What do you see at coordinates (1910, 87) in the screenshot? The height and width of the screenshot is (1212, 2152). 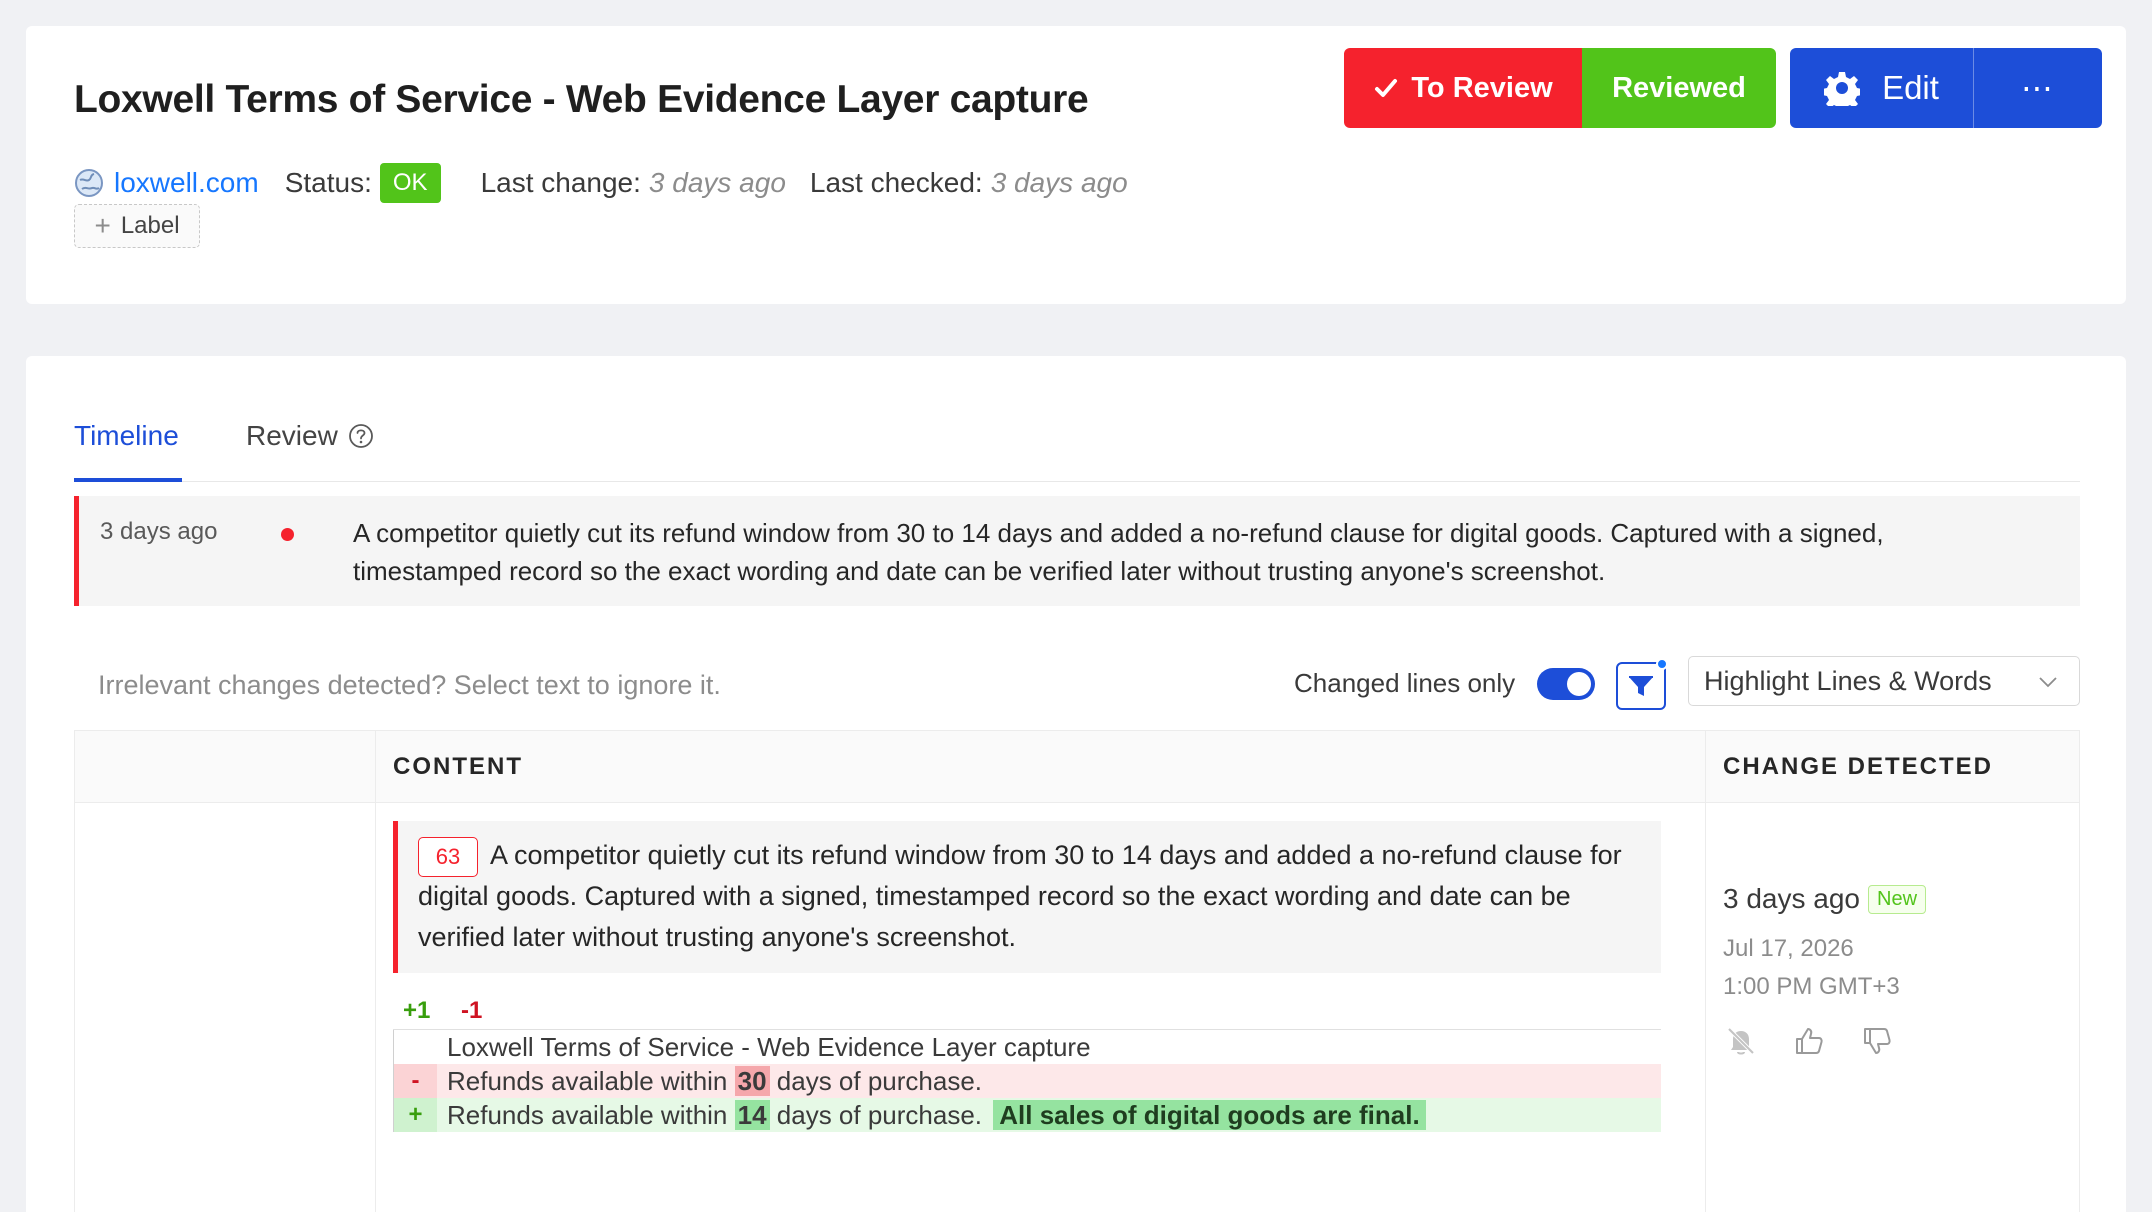 I see `edit-label: Edit` at bounding box center [1910, 87].